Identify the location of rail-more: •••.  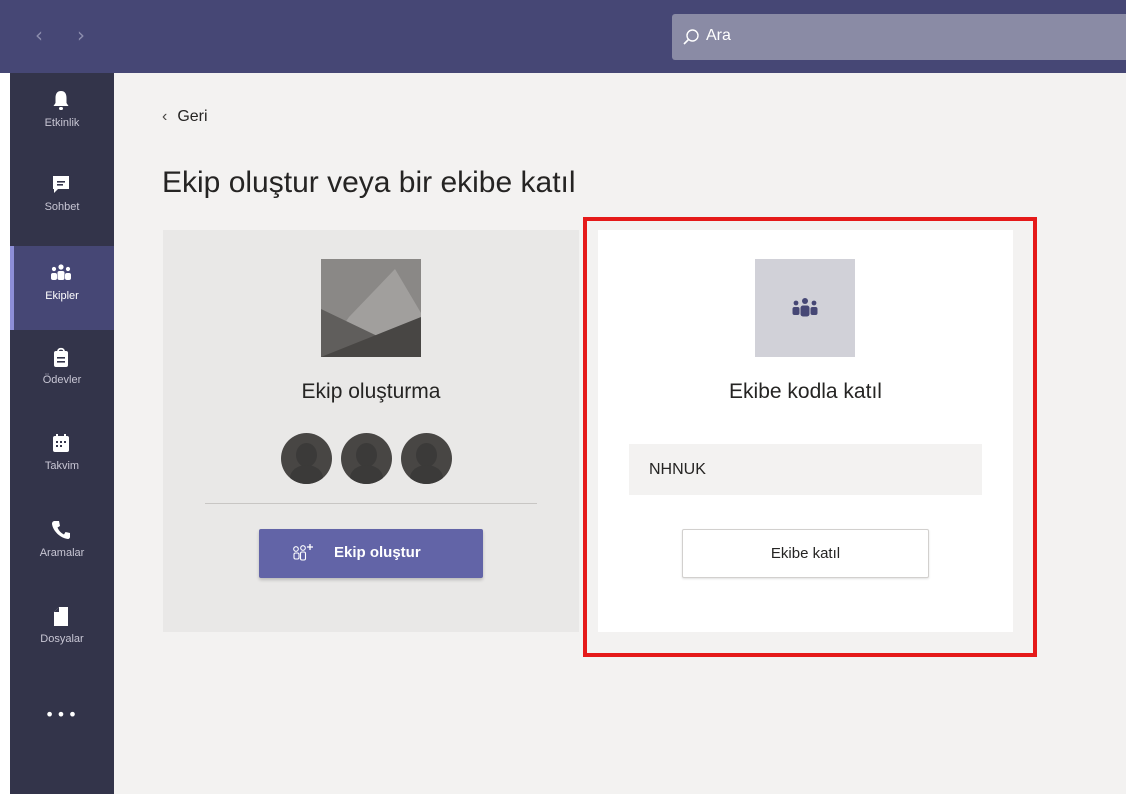
(62, 713).